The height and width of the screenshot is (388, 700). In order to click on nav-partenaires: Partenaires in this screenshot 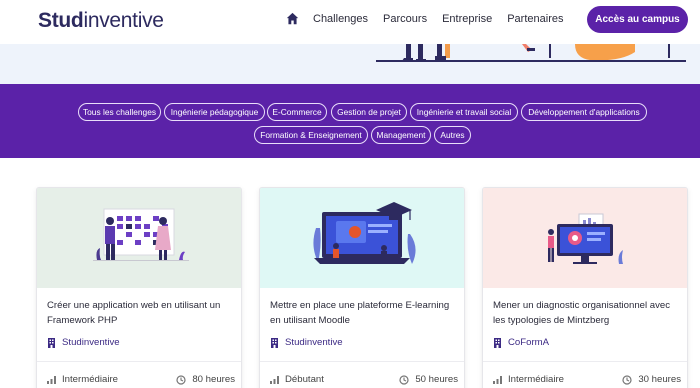, I will do `click(535, 19)`.